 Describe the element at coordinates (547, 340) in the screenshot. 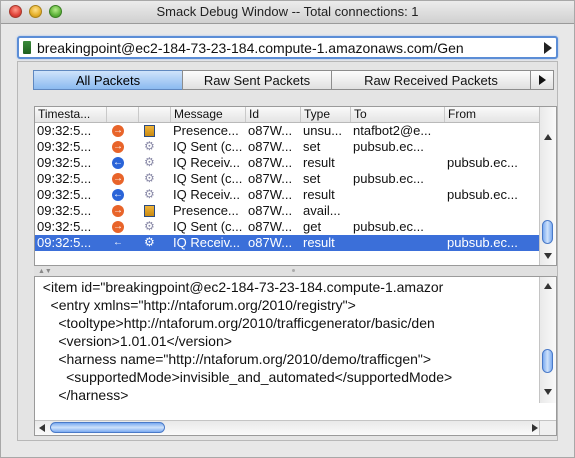

I see `xml-vertical-scrollbar` at that location.